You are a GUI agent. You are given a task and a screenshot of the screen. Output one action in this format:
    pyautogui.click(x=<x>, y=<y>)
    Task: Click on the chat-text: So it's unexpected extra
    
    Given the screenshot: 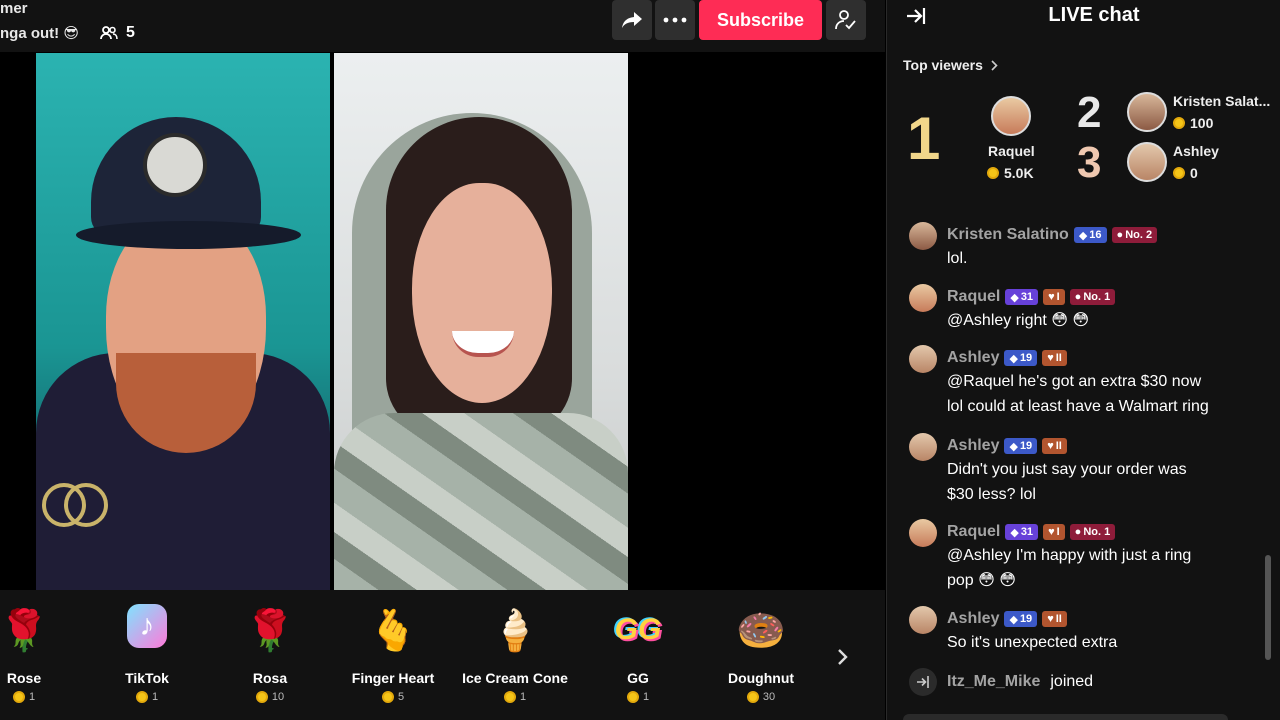 What is the action you would take?
    pyautogui.click(x=1032, y=642)
    